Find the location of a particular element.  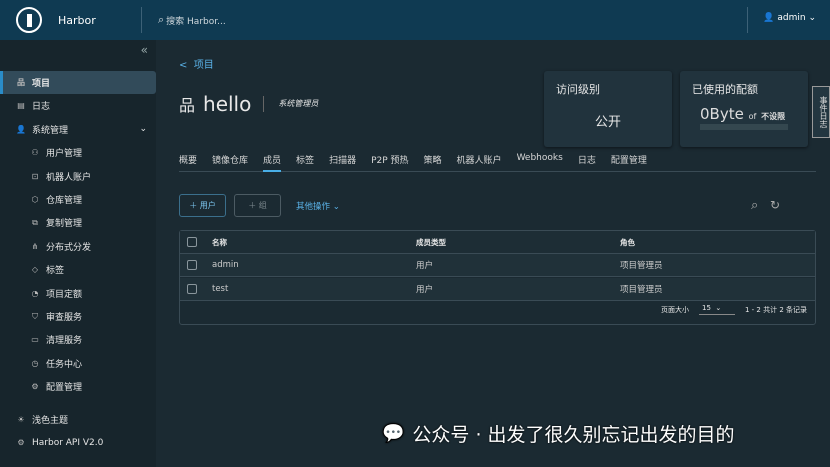

tabs: 概要 镜像仓库 成员 标签 扫描器 P2P 预热 策略 机器人账户 Webhooks 日志 配置管理 is located at coordinates (497, 162).